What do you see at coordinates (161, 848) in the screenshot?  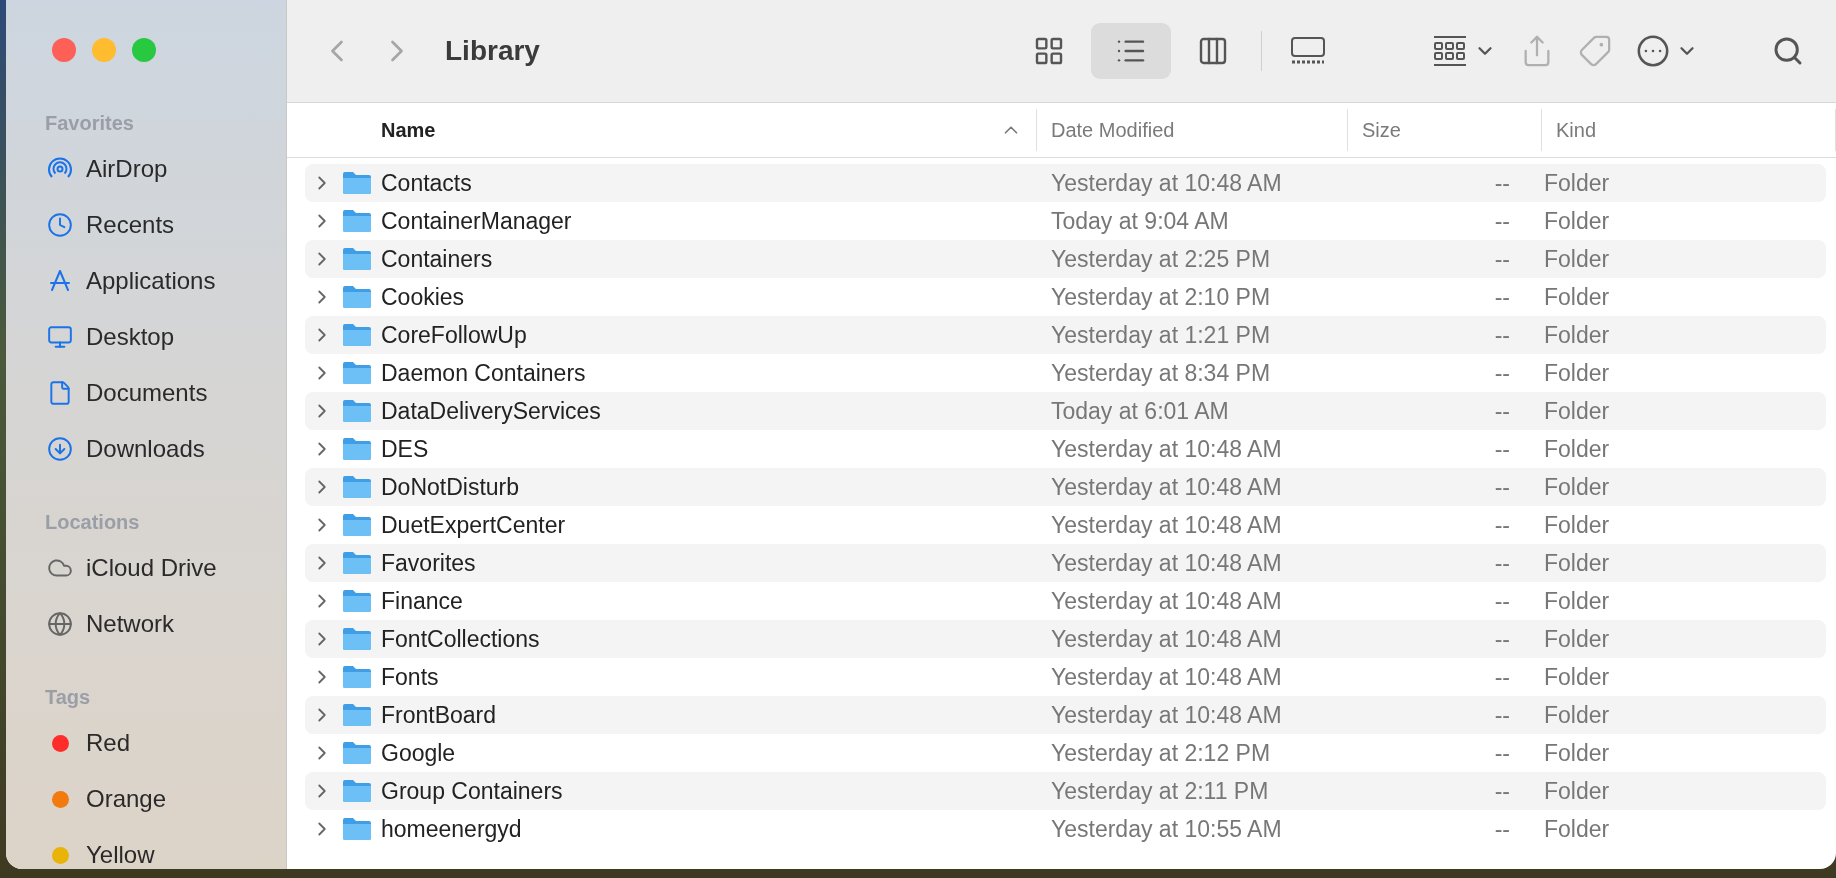 I see `sidebar-item: Yellow` at bounding box center [161, 848].